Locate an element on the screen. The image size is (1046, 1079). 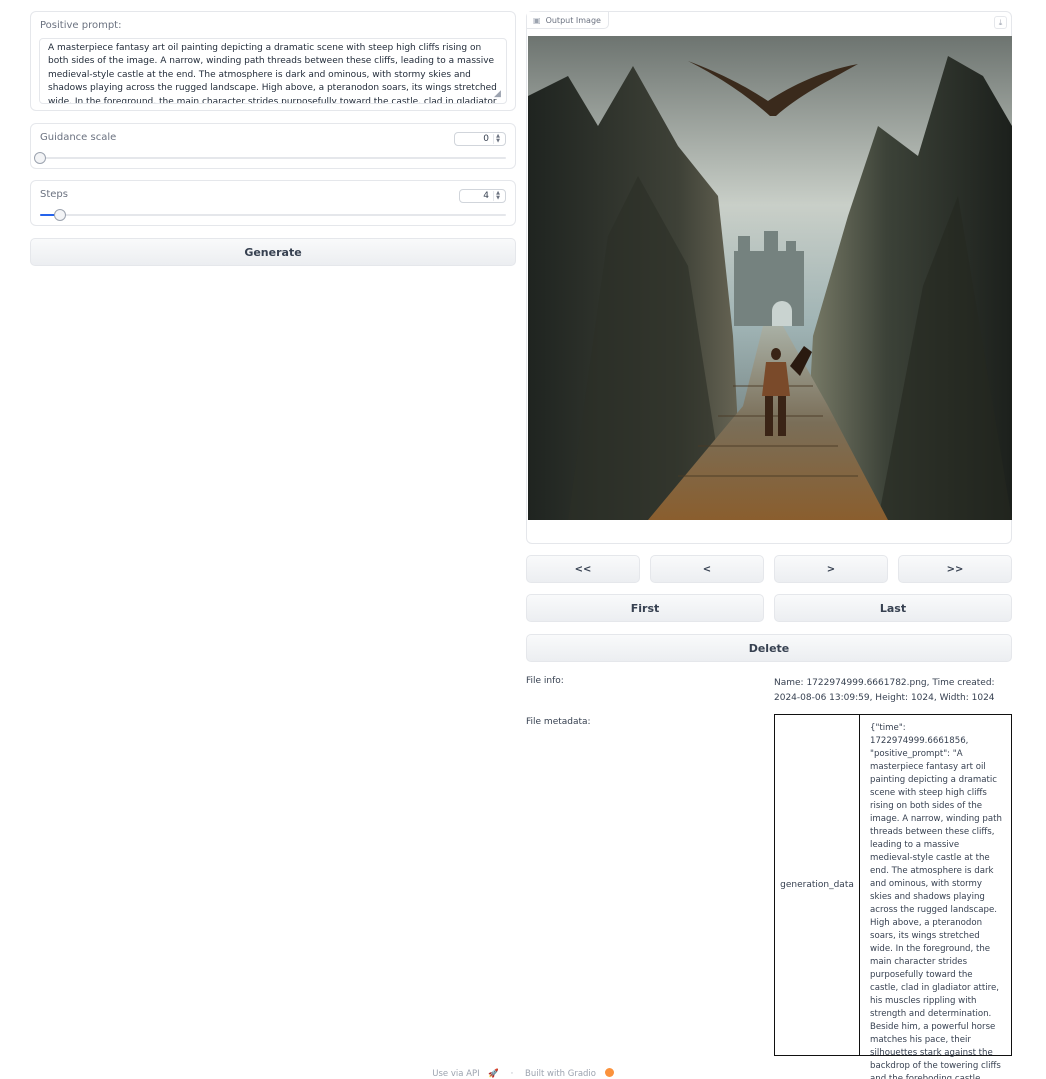
guidance-scale-block: Guidance scale 0 ▲ ▼ is located at coordinates (273, 146).